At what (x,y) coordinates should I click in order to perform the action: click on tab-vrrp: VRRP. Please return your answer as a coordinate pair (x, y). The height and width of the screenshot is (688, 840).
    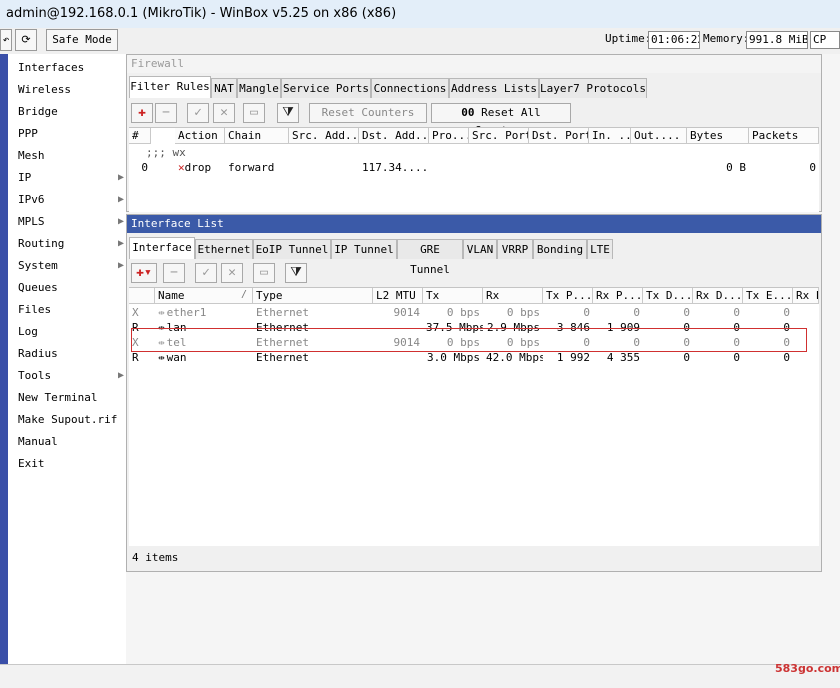
    Looking at the image, I should click on (515, 249).